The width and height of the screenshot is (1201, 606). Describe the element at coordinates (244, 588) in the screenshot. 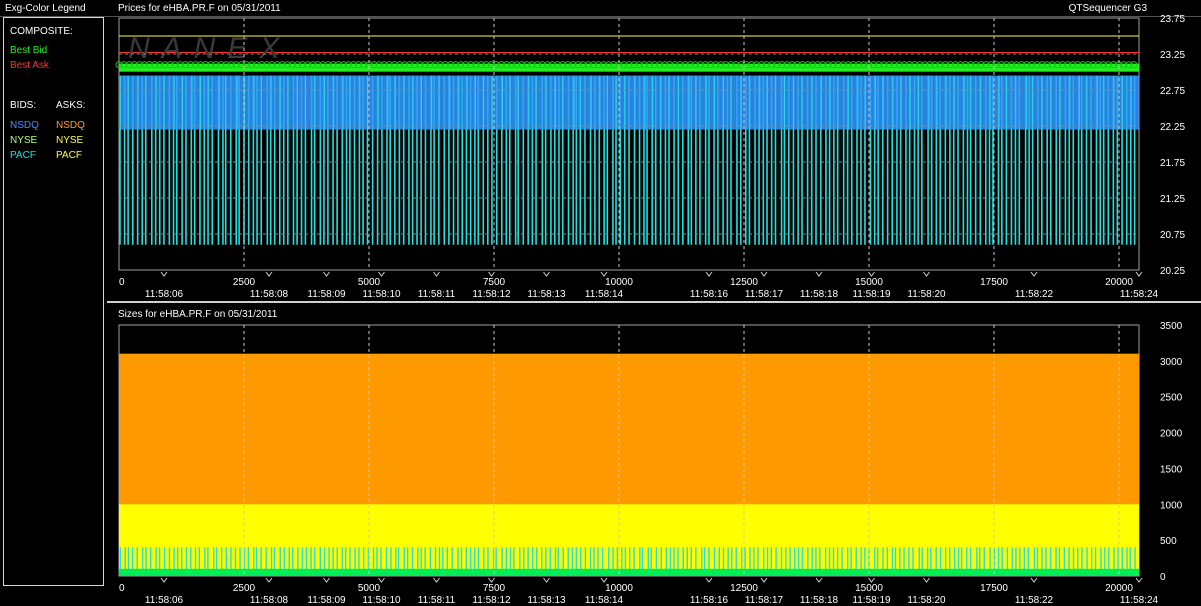

I see `x-tick-label: 2500` at that location.